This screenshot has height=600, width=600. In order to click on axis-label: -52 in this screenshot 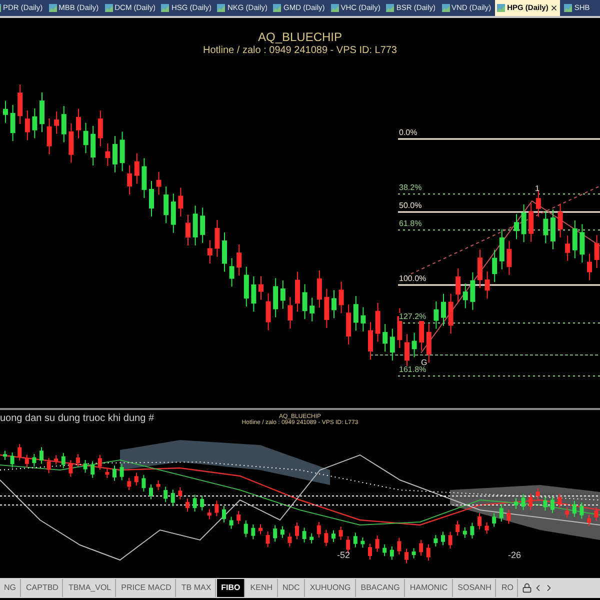, I will do `click(343, 555)`.